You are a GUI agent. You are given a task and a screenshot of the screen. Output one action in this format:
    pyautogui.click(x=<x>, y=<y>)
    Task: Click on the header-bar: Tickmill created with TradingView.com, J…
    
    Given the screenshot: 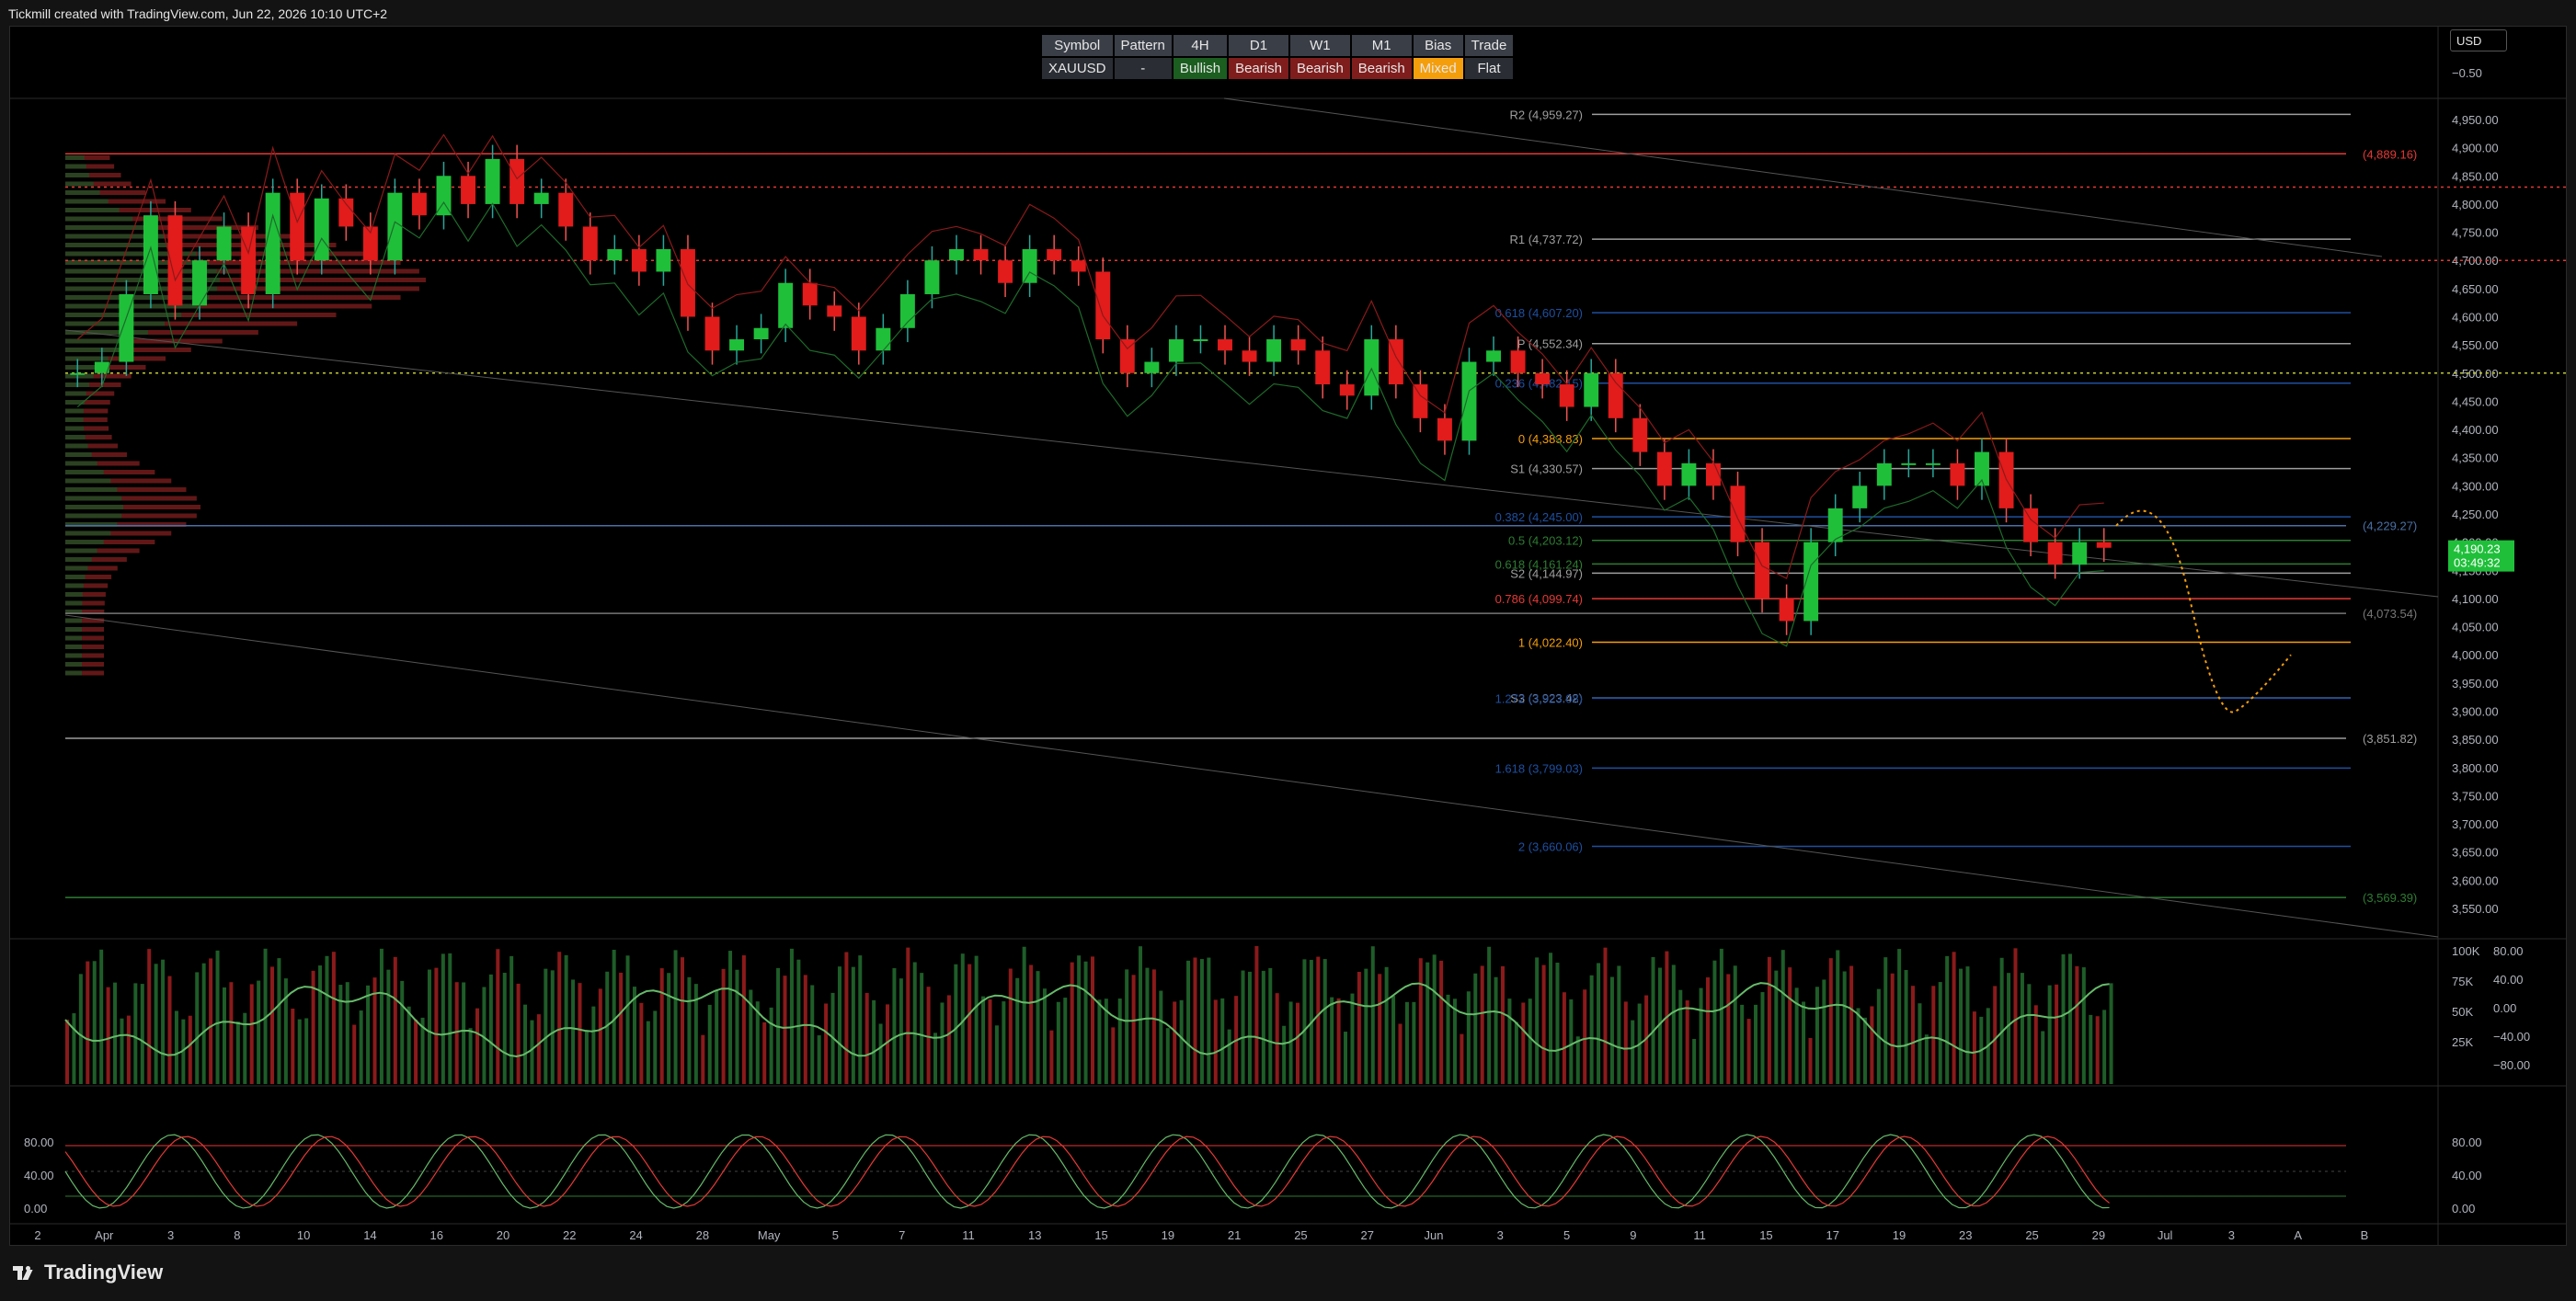 What is the action you would take?
    pyautogui.click(x=1288, y=13)
    